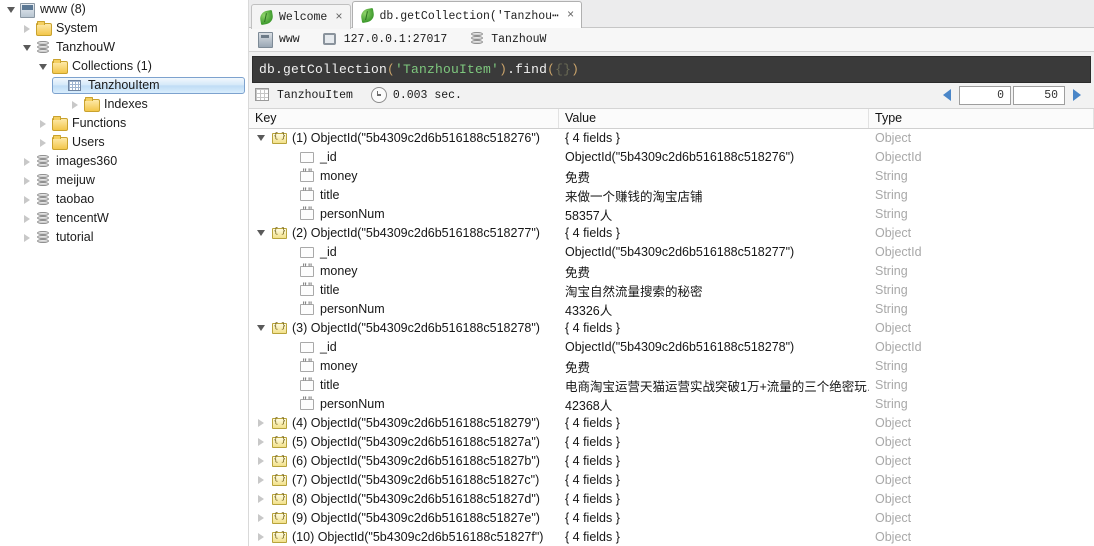  I want to click on tree-item-tanzhouitem: TanzhouItem, so click(124, 85).